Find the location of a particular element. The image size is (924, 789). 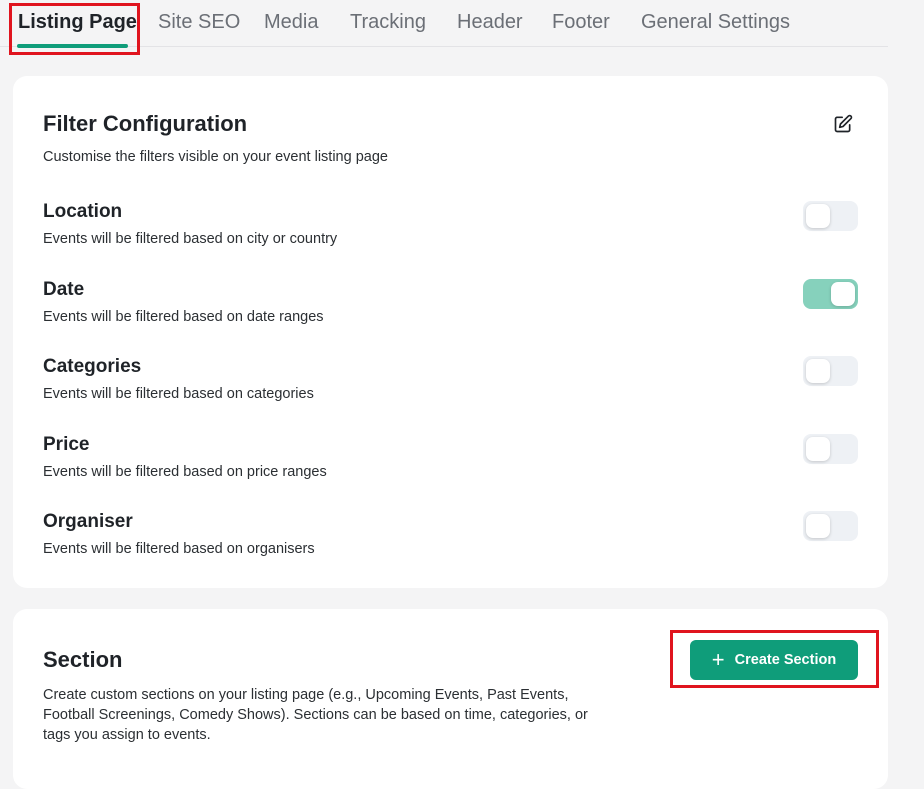

categories-toggle is located at coordinates (830, 371).